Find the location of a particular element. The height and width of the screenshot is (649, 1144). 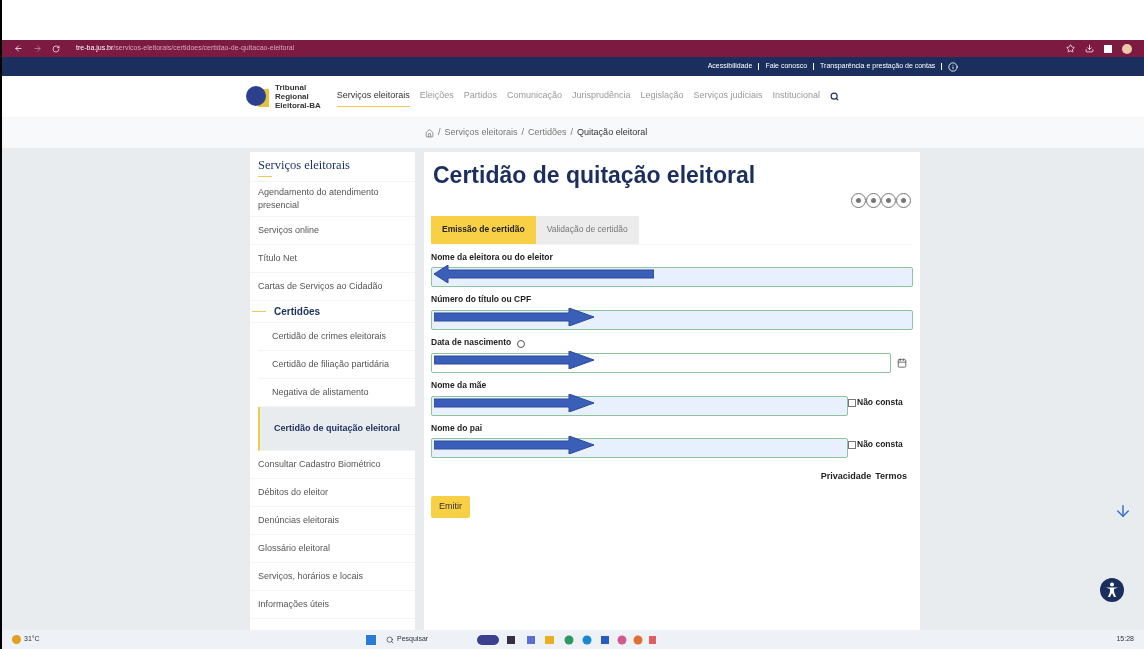

sidebar-item: Cartas de Serviços ao Cidadão is located at coordinates (332, 287).